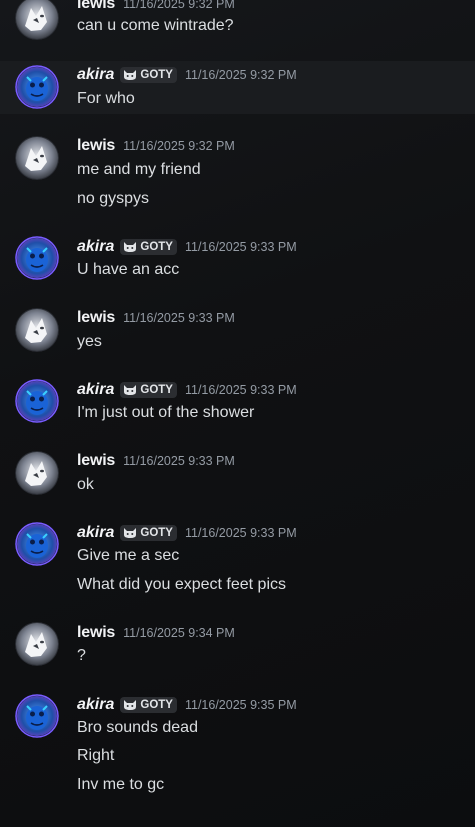  What do you see at coordinates (166, 412) in the screenshot?
I see `message-text: I'm just out of the shower` at bounding box center [166, 412].